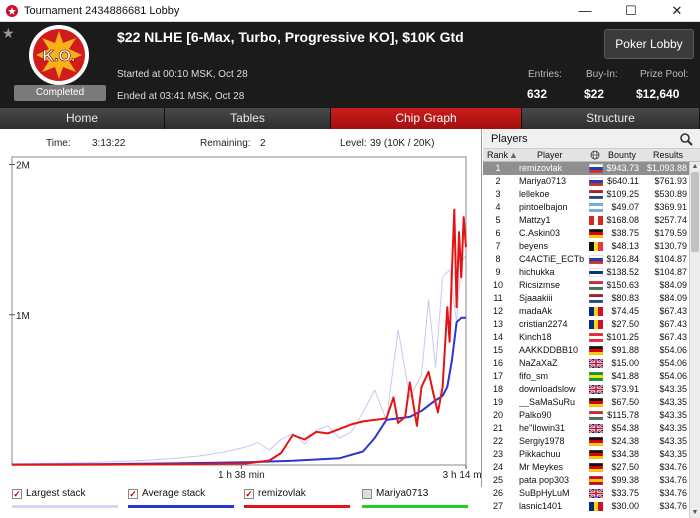  I want to click on player-rank: 18, so click(497, 389).